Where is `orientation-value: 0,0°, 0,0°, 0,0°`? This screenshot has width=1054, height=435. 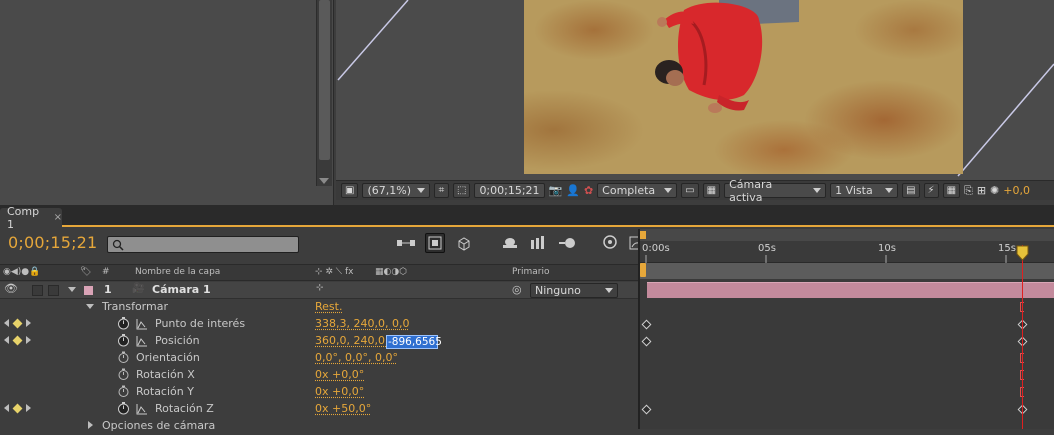
orientation-value: 0,0°, 0,0°, 0,0° is located at coordinates (356, 357).